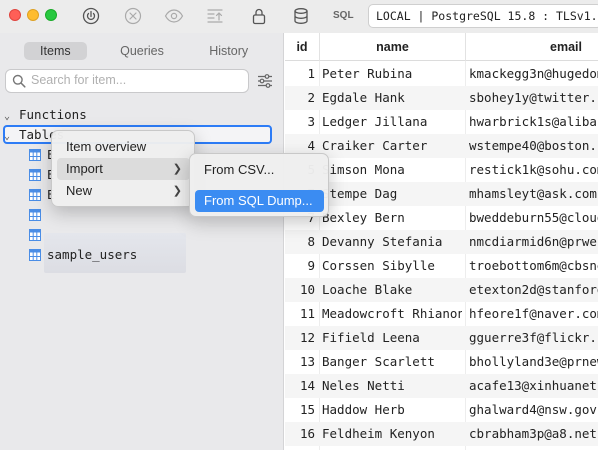  Describe the element at coordinates (133, 16) in the screenshot. I see `close-circle-icon` at that location.